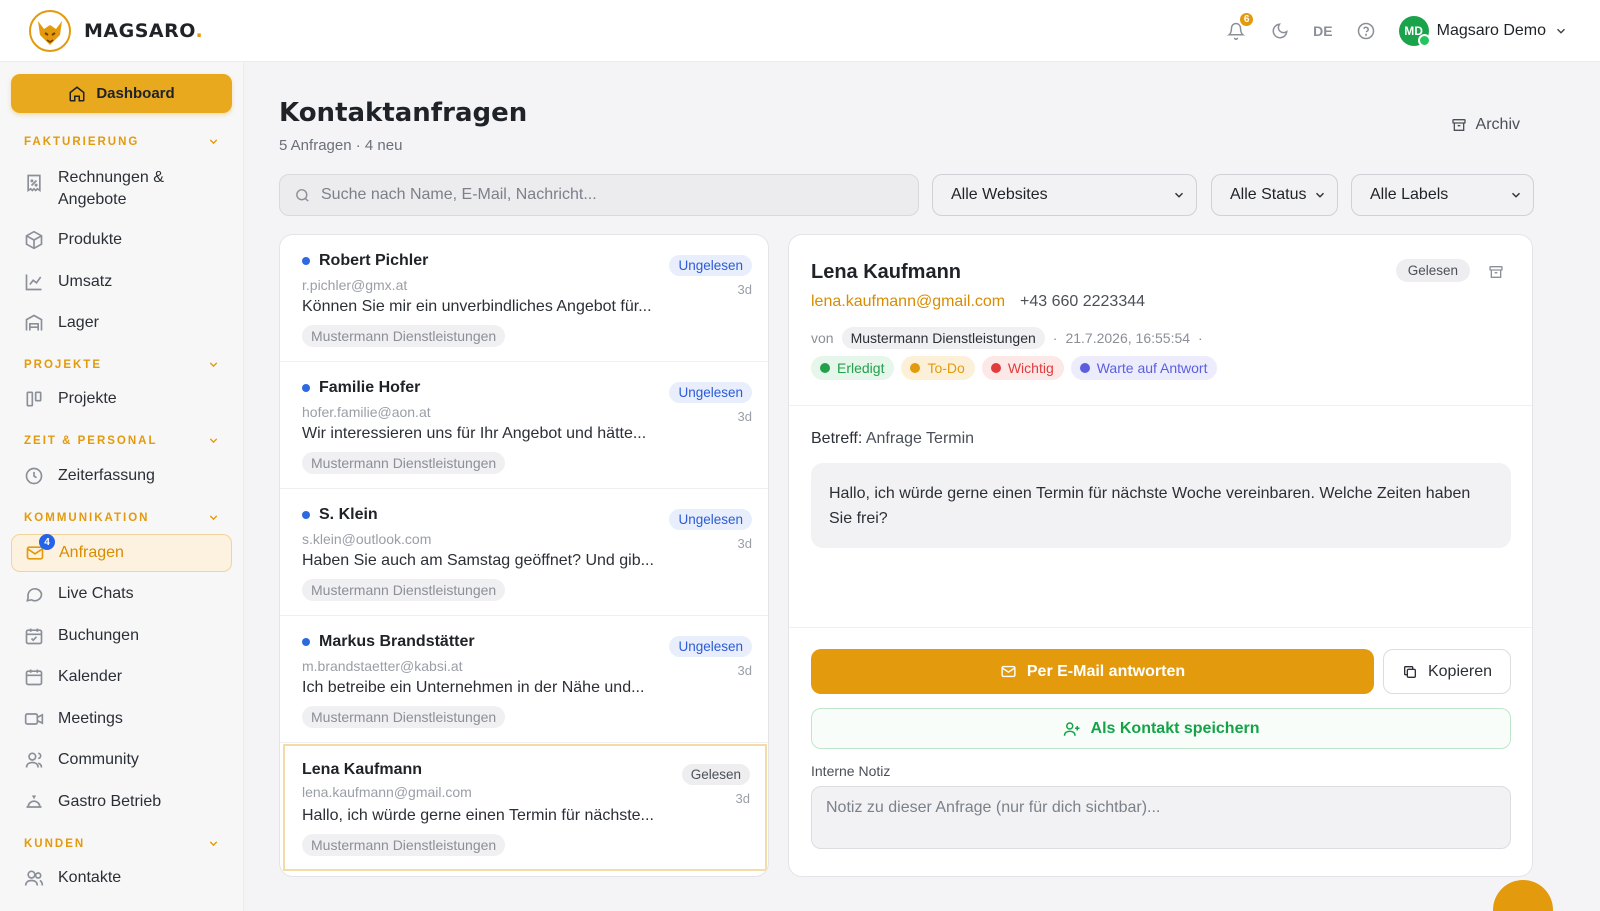  What do you see at coordinates (1144, 368) in the screenshot?
I see `tag-warte-auf-antwort: Warte auf Antwort` at bounding box center [1144, 368].